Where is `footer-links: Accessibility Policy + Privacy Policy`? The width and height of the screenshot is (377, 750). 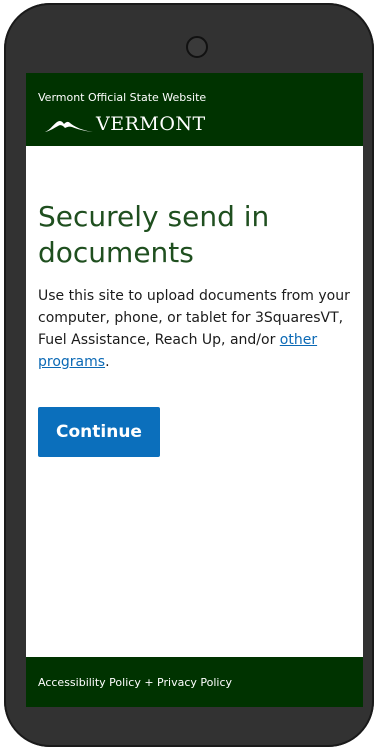 footer-links: Accessibility Policy + Privacy Policy is located at coordinates (135, 682).